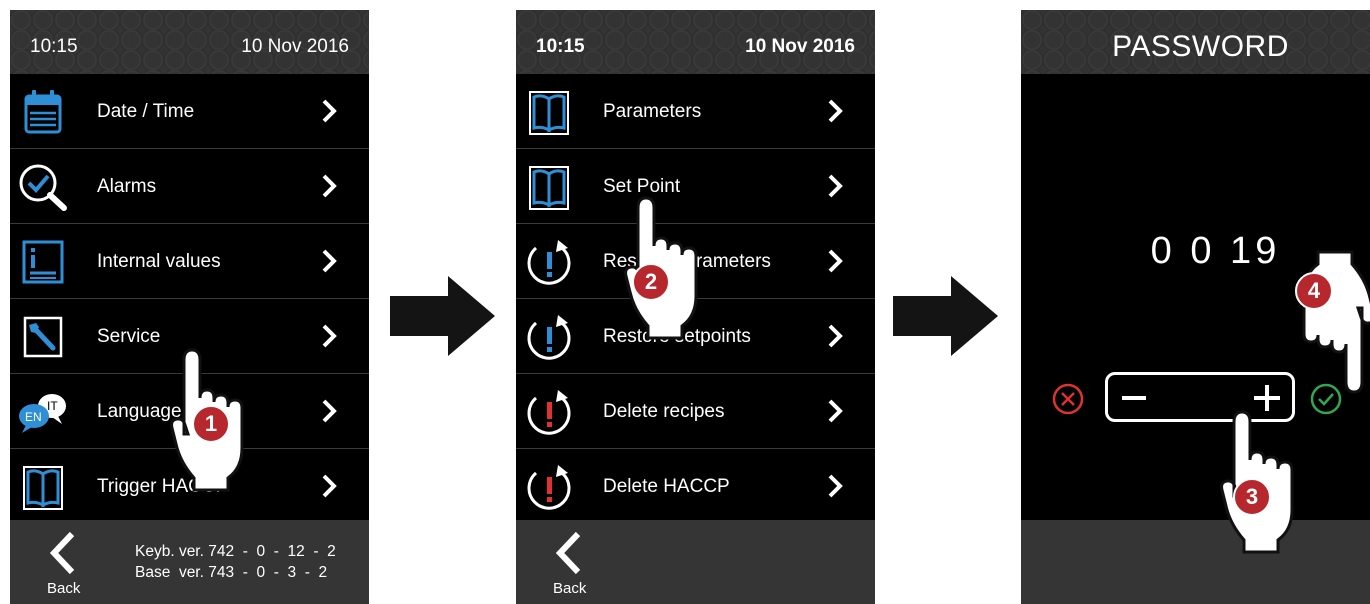 The image size is (1370, 604). I want to click on menu-item-label: Language, so click(139, 411).